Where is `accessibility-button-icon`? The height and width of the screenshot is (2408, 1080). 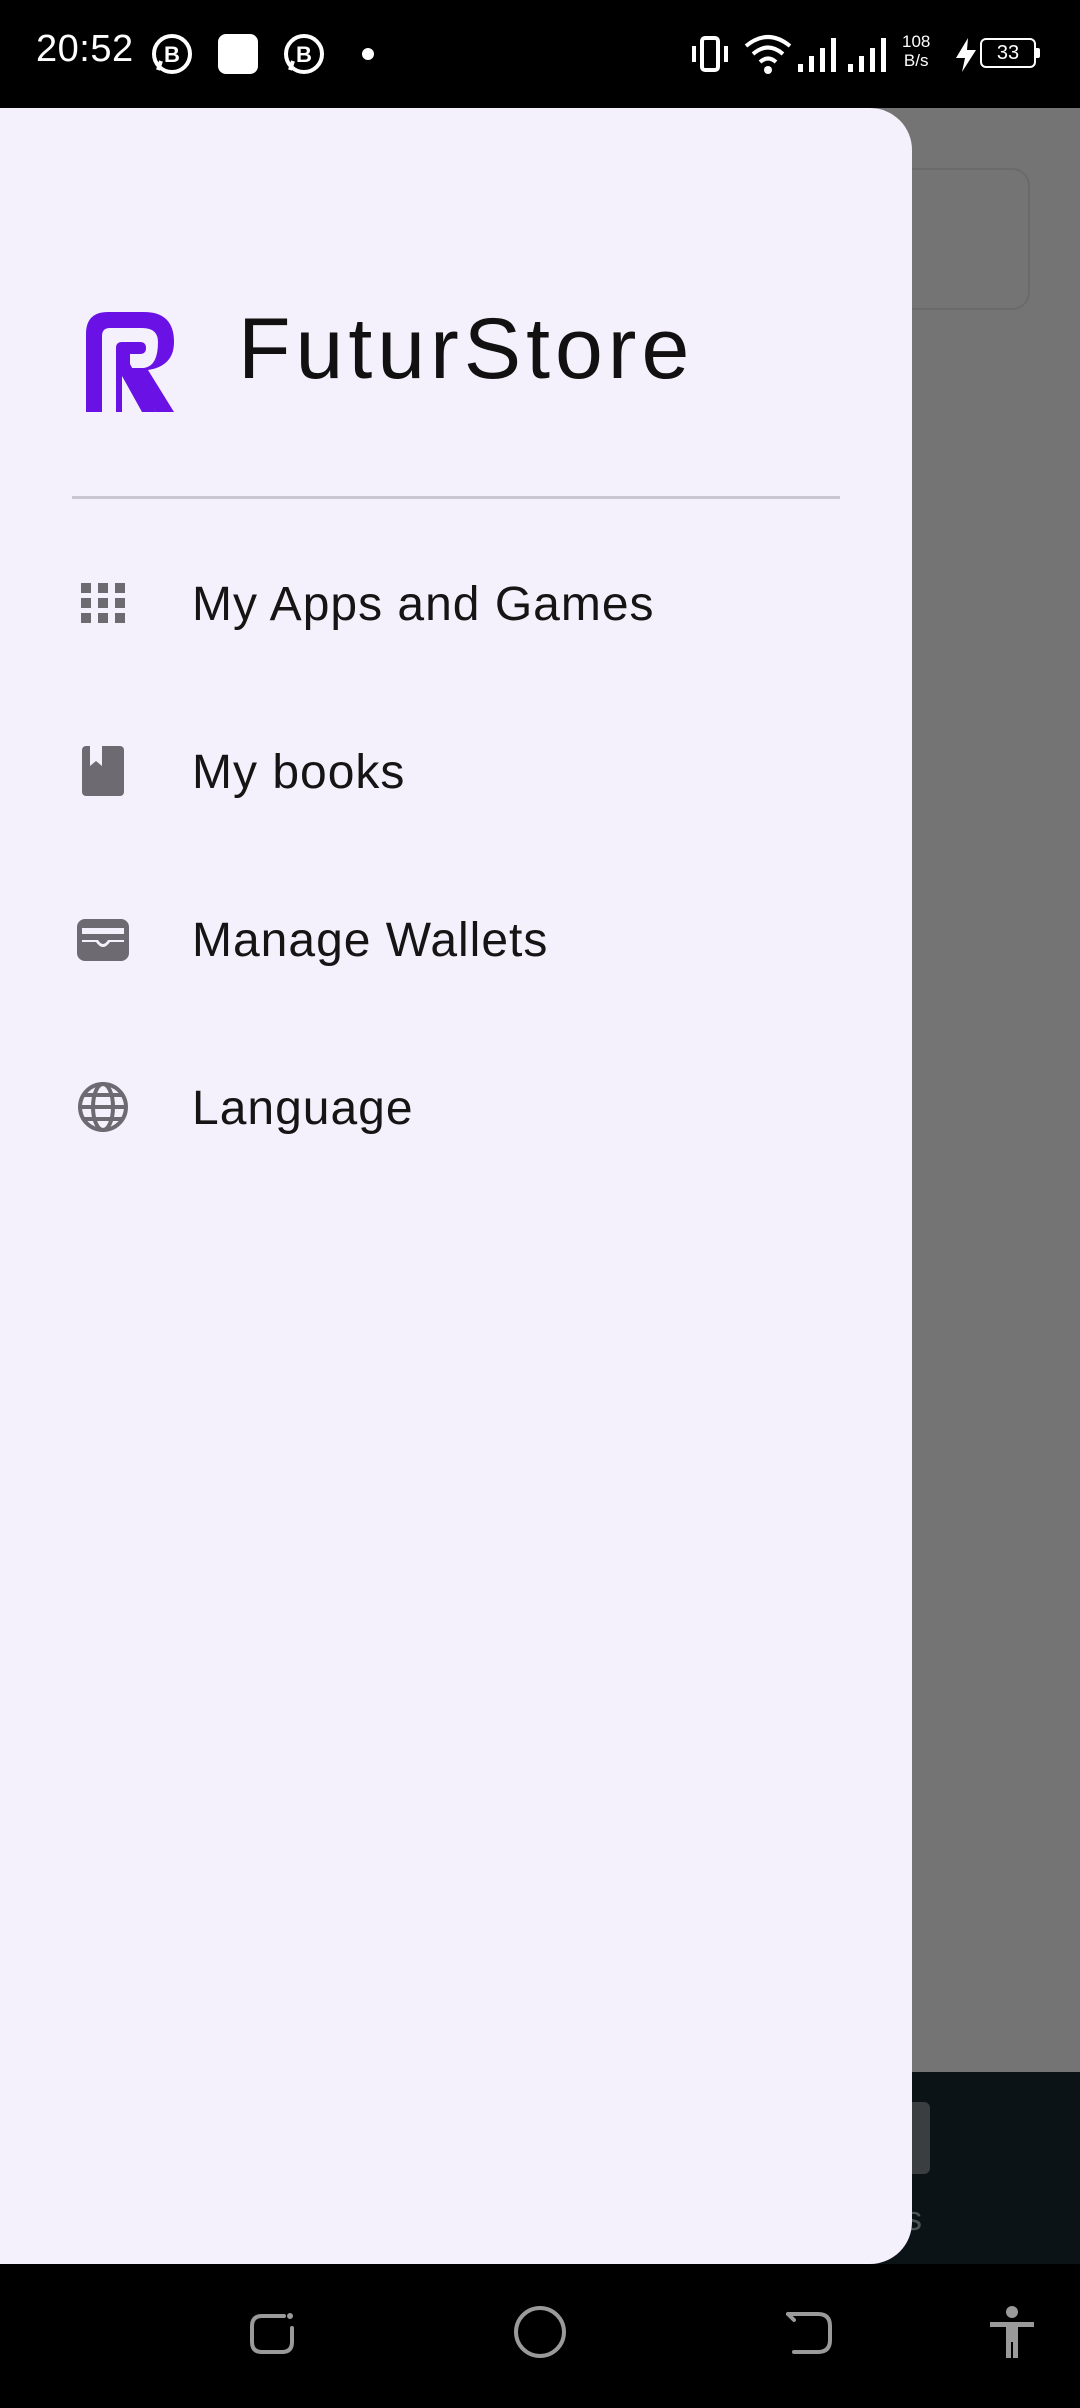
accessibility-button-icon is located at coordinates (1012, 2332).